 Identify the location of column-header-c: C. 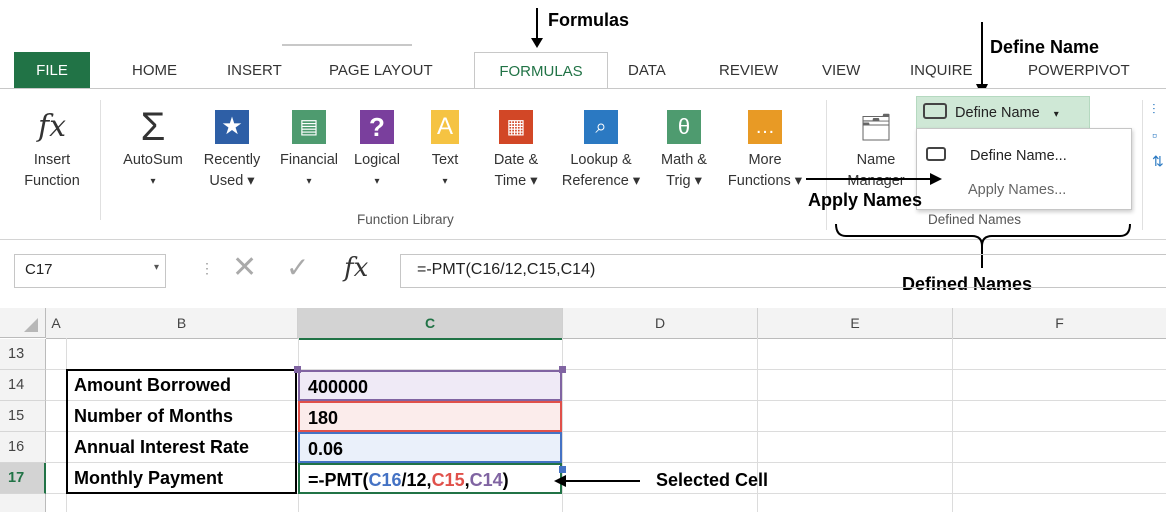
(430, 324).